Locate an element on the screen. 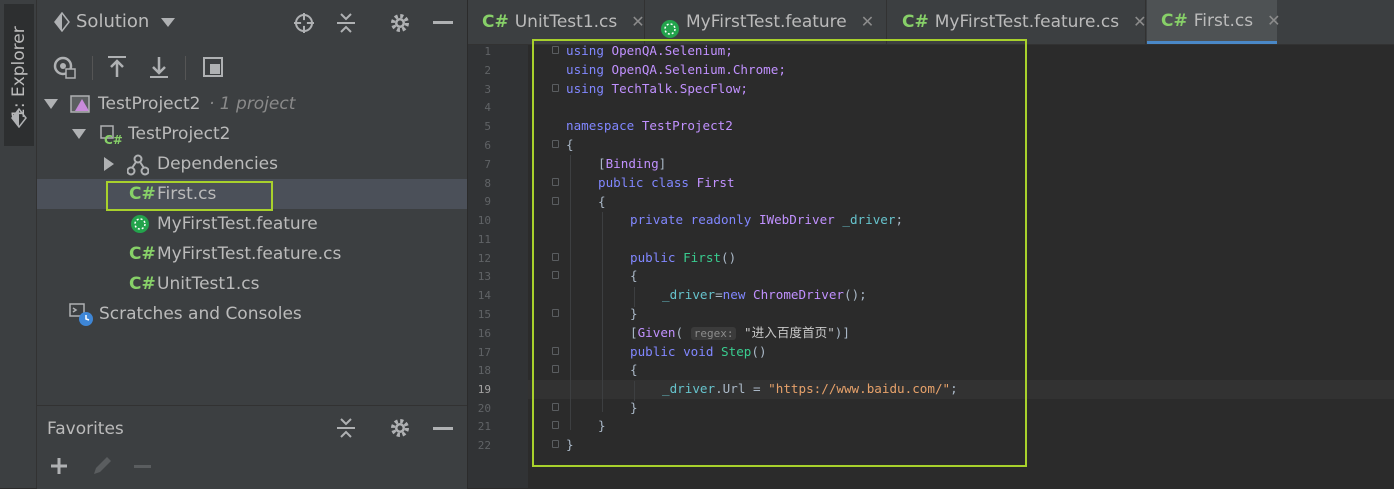 The width and height of the screenshot is (1394, 489). selection-highlight-box is located at coordinates (189, 196).